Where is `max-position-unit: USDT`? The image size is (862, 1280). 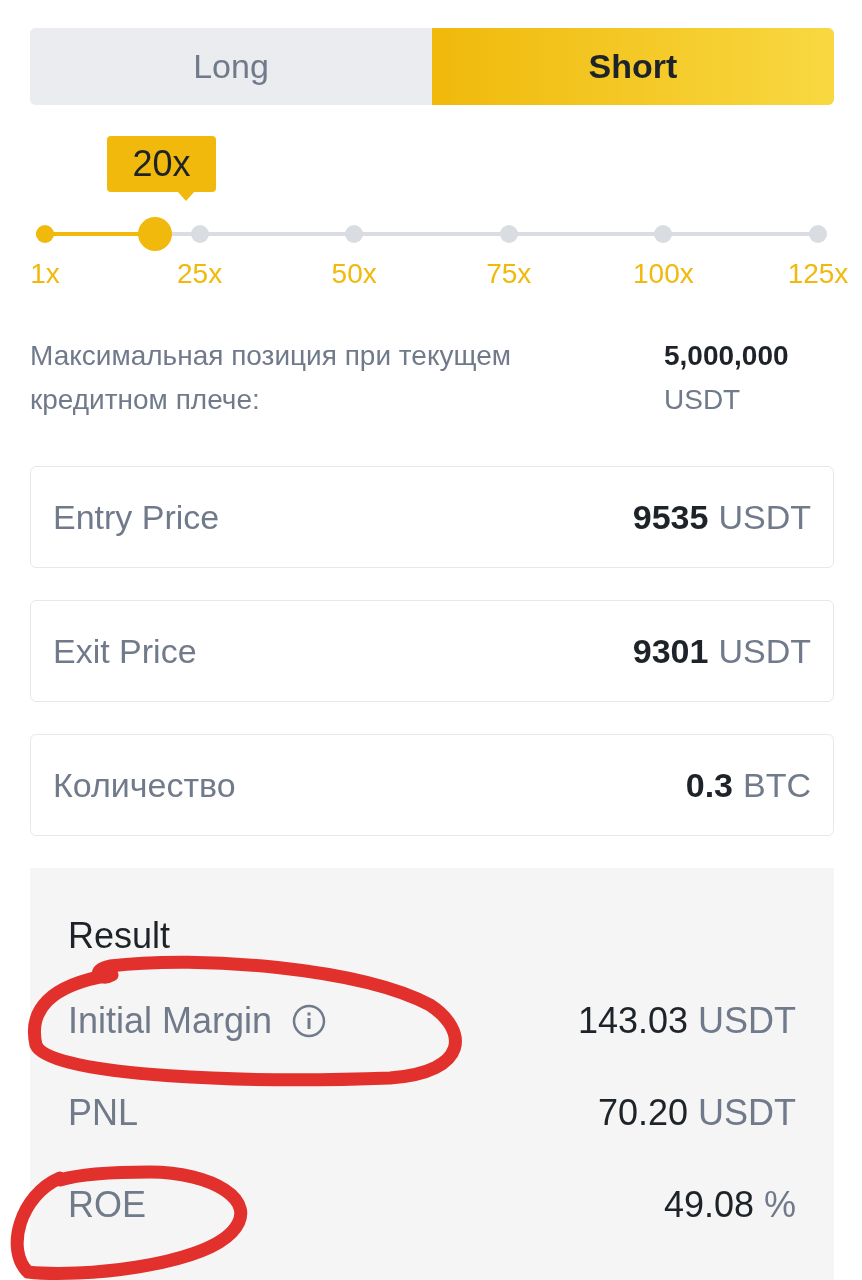
max-position-unit: USDT is located at coordinates (703, 400).